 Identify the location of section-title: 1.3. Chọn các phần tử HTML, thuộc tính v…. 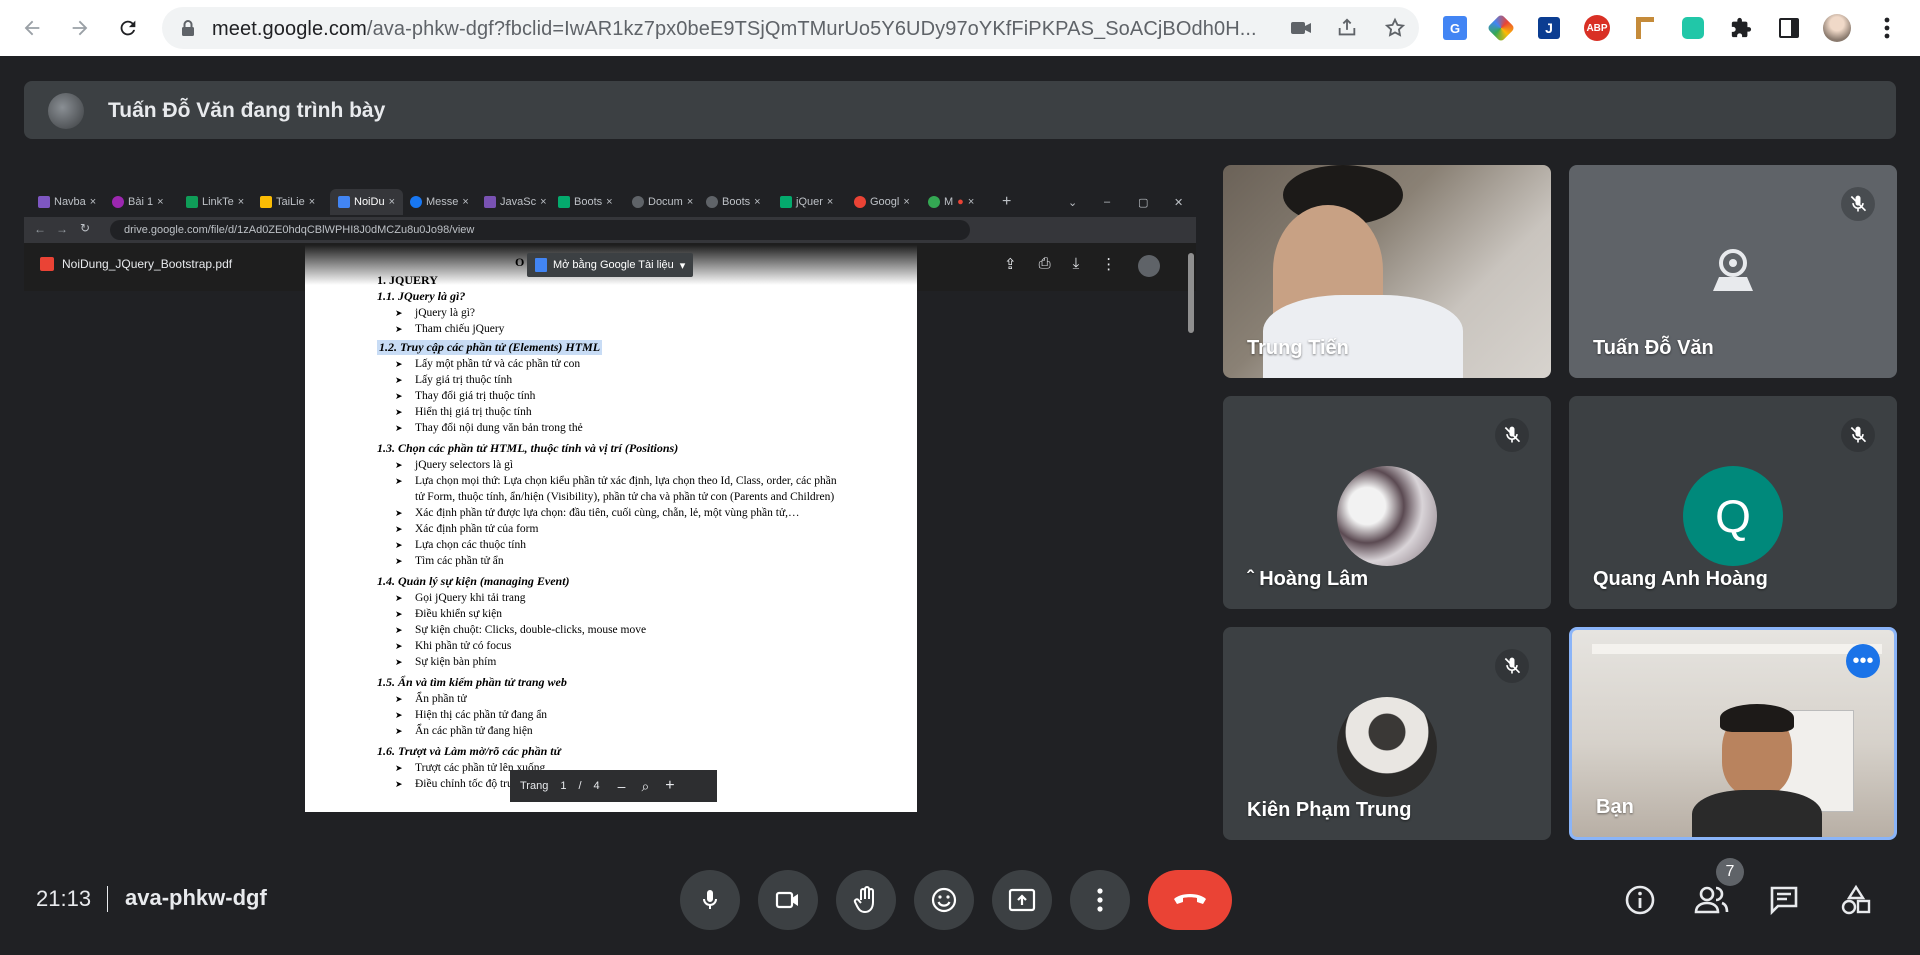
(528, 448).